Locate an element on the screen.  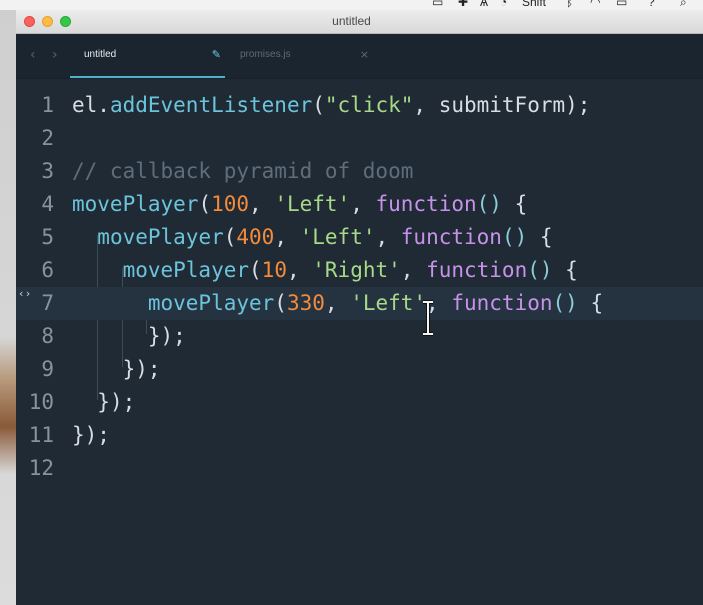
code-text: // callback pyramid of doom is located at coordinates (242, 171).